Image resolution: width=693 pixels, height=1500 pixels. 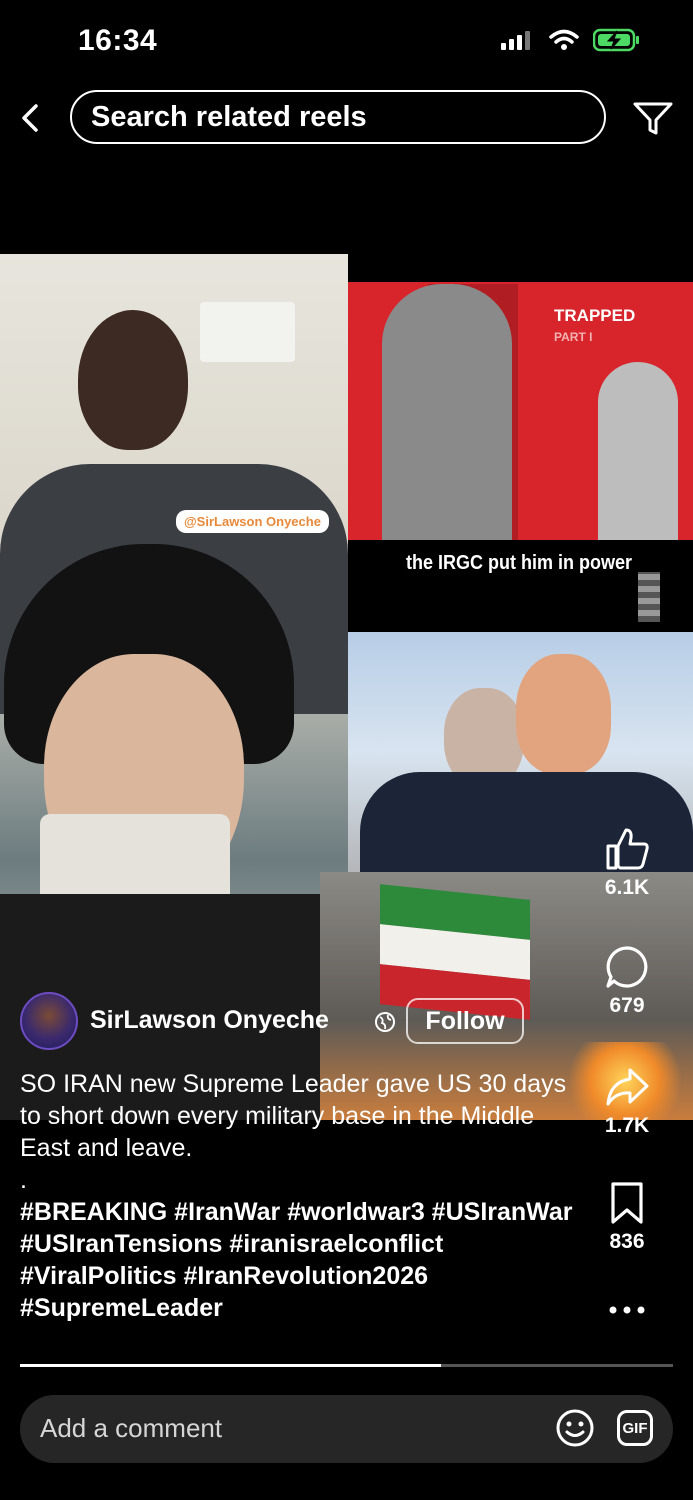 What do you see at coordinates (627, 1005) in the screenshot?
I see `comment-count: 679` at bounding box center [627, 1005].